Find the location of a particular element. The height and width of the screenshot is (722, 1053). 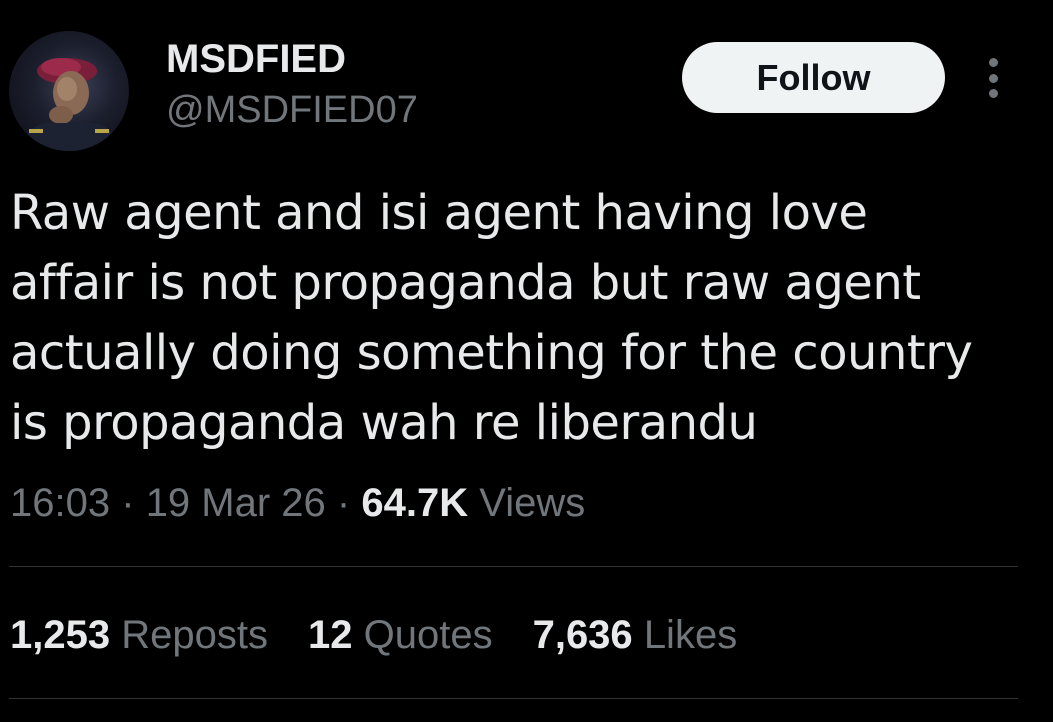

display-name: MSDFIED is located at coordinates (256, 59).